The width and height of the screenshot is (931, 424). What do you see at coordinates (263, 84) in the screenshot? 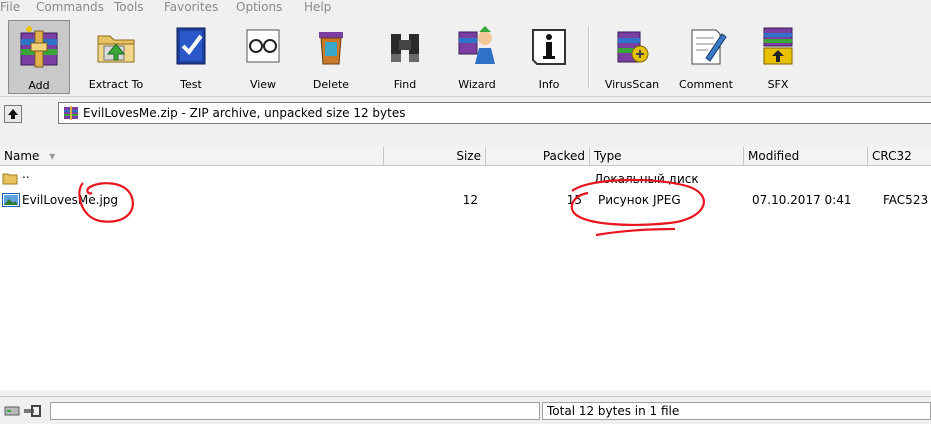
I see `view-label: View` at bounding box center [263, 84].